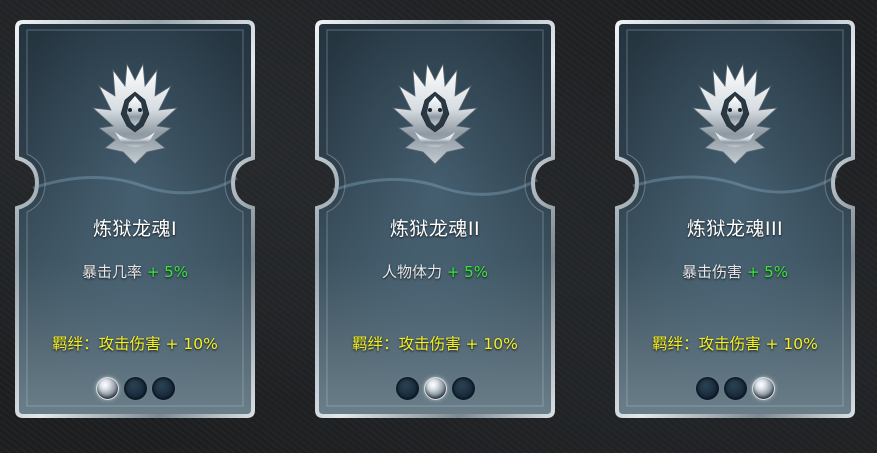  What do you see at coordinates (412, 272) in the screenshot?
I see `stat-label: 人物体力` at bounding box center [412, 272].